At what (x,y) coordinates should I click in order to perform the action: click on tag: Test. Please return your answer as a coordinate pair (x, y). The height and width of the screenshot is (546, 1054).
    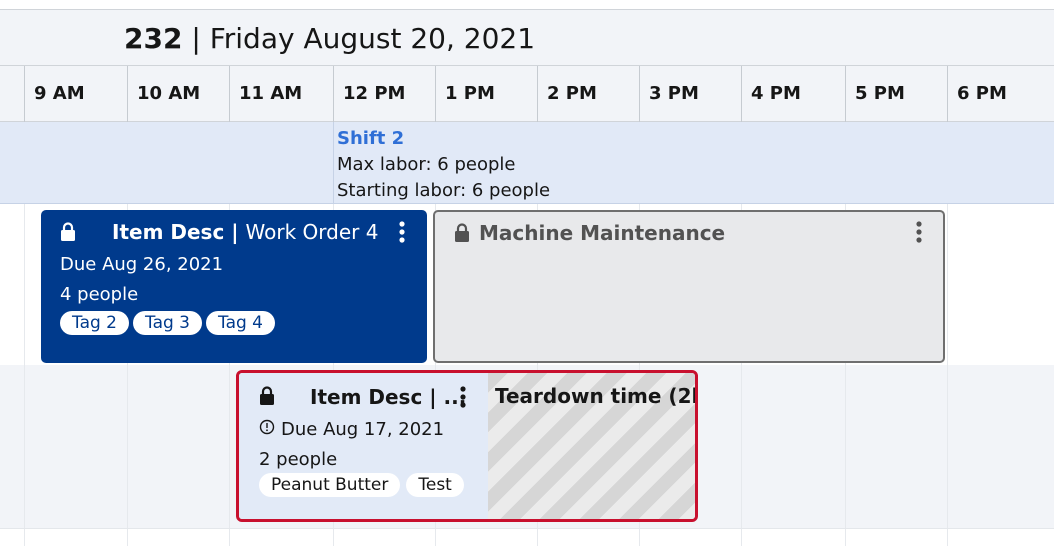
    Looking at the image, I should click on (435, 485).